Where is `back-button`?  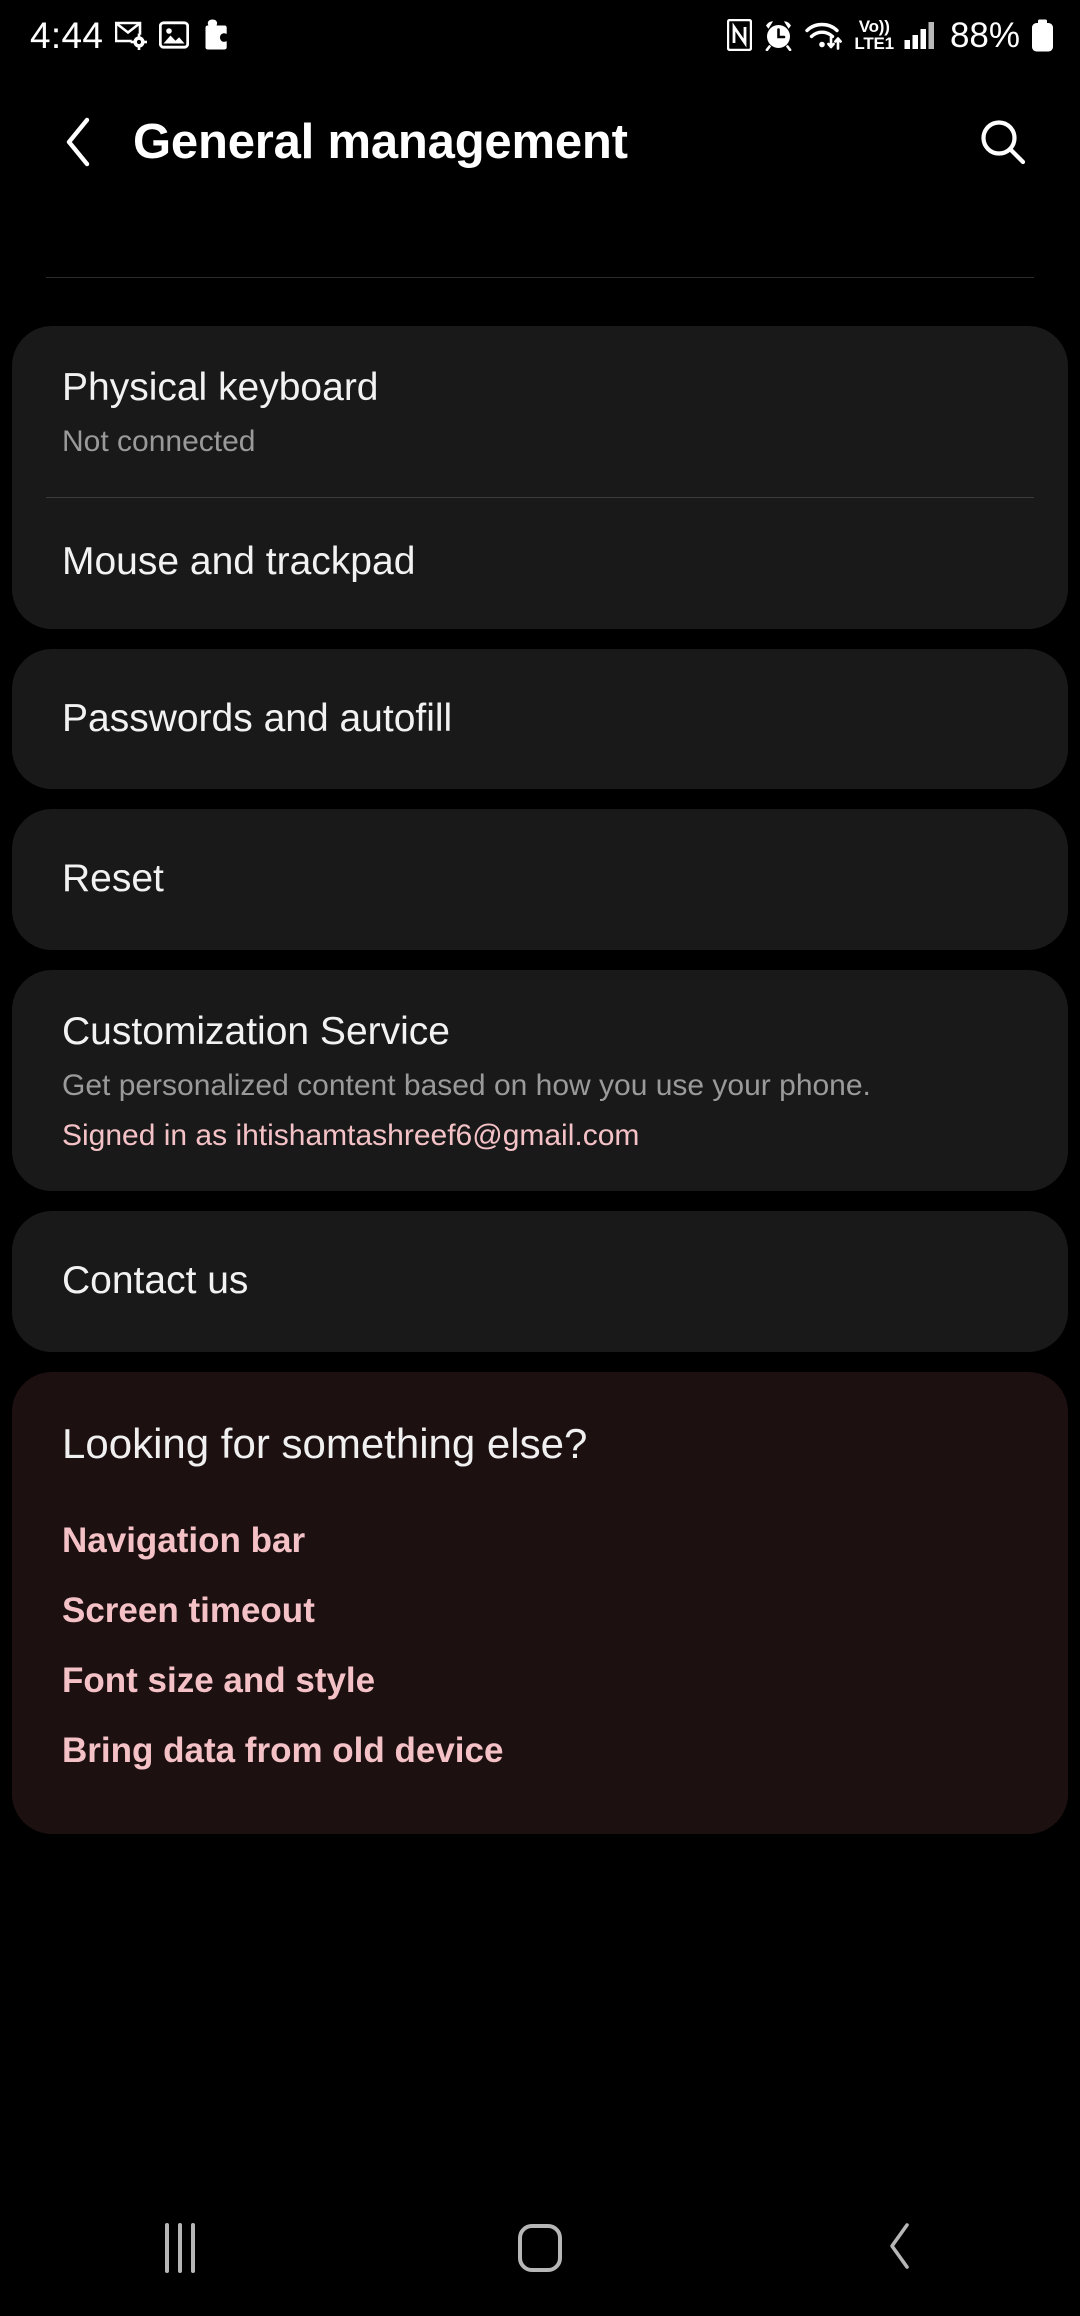
back-button is located at coordinates (900, 2248).